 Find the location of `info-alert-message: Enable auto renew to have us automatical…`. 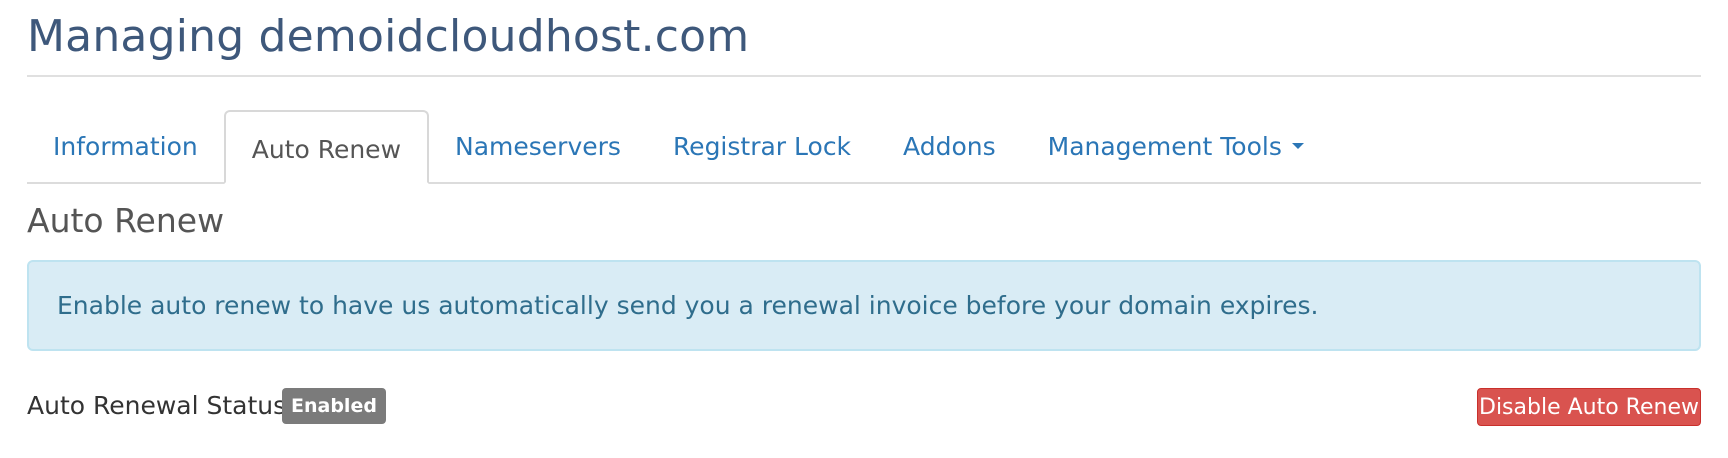

info-alert-message: Enable auto renew to have us automatical… is located at coordinates (688, 305).